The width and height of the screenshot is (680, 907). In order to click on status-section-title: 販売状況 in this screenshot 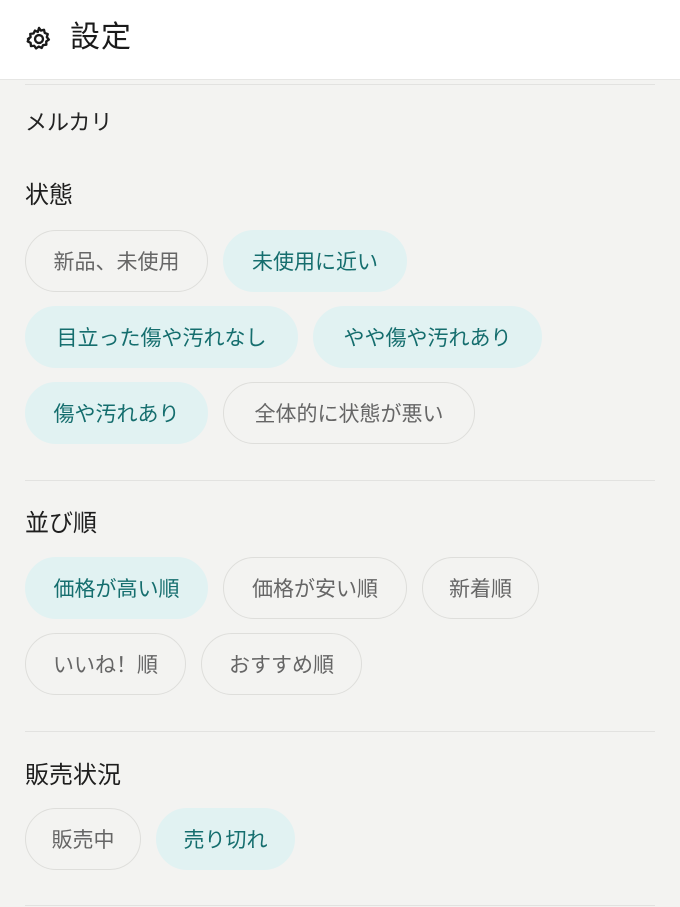, I will do `click(73, 775)`.